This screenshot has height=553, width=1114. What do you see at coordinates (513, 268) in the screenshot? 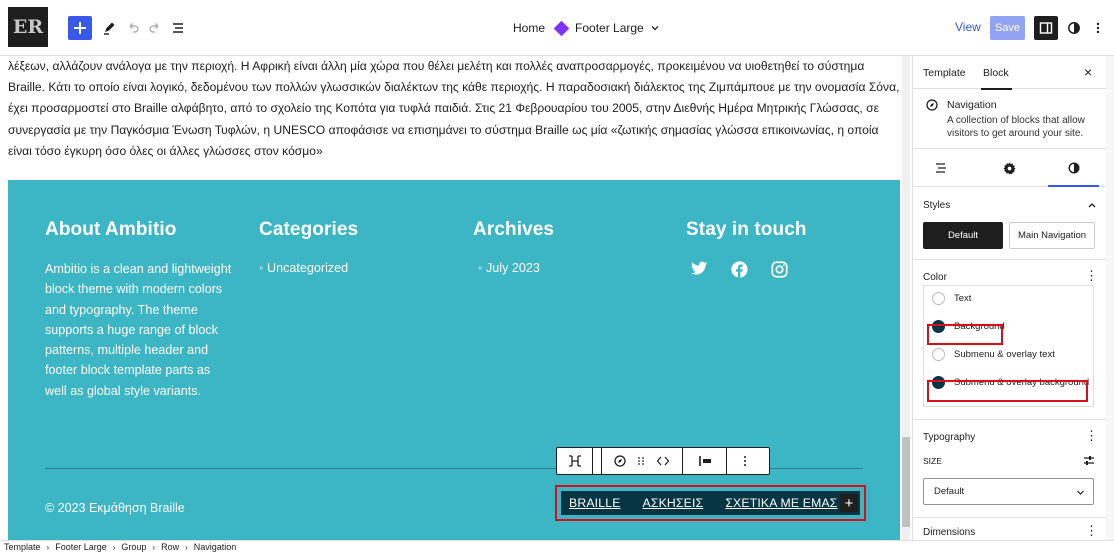
I see `archive-link: July 2023` at bounding box center [513, 268].